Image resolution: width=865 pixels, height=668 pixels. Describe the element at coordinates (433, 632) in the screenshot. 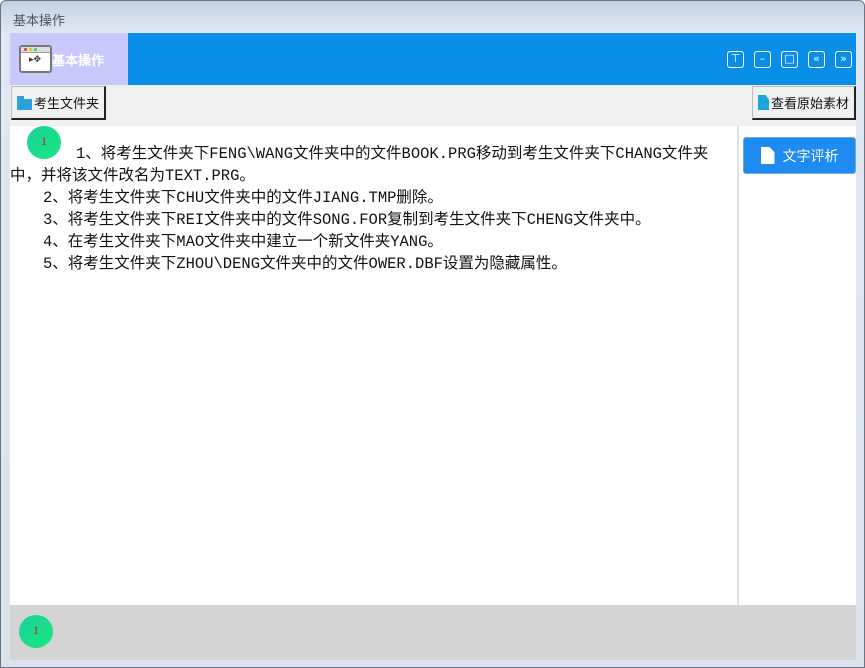

I see `footer-bar: 1` at that location.